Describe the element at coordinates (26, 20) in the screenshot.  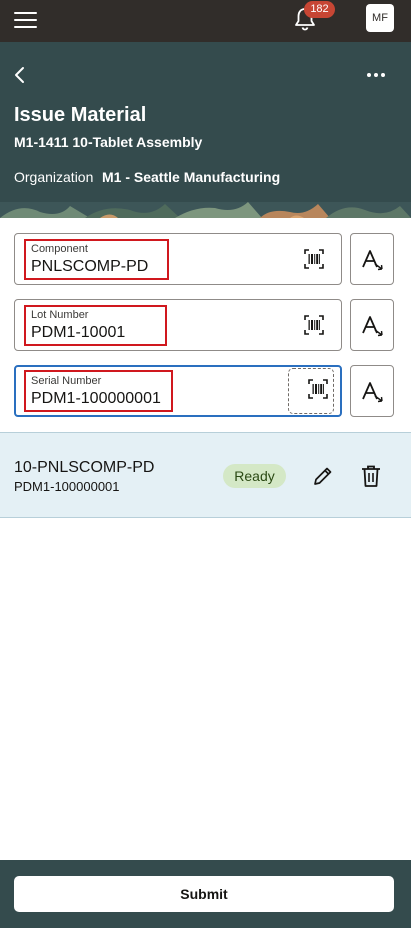
I see `hamburger-icon` at that location.